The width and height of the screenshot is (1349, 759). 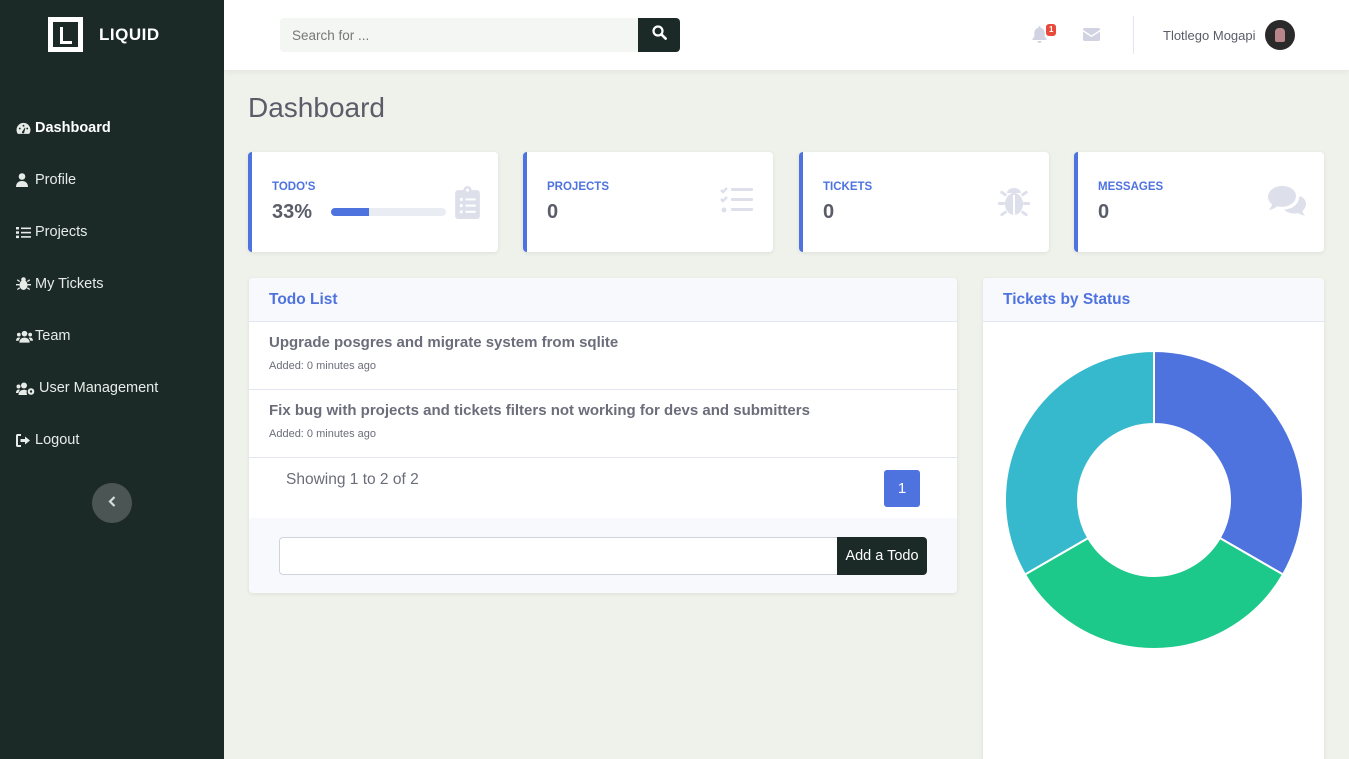 I want to click on page-1-button: 1, so click(x=902, y=488).